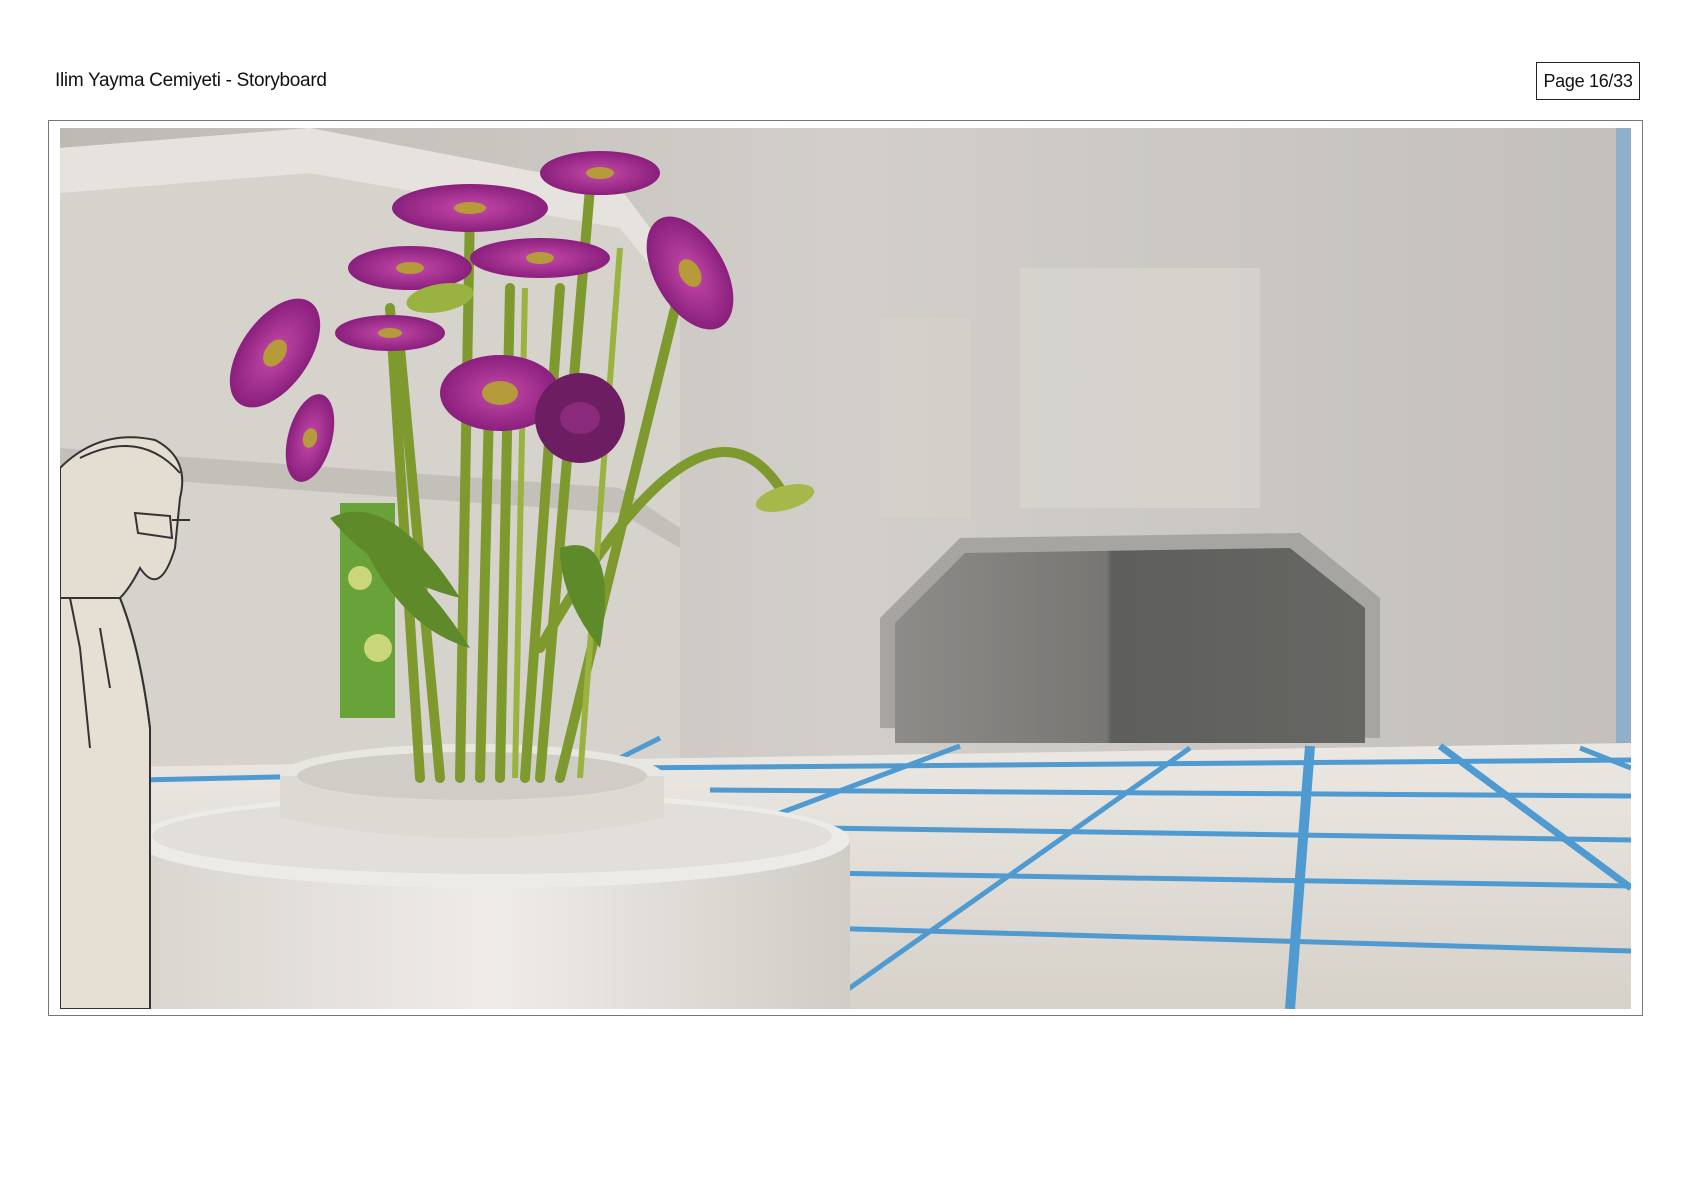 The width and height of the screenshot is (1684, 1190). Describe the element at coordinates (191, 80) in the screenshot. I see `document-title: Ilim Yayma Cemiyeti - Storyboard` at that location.